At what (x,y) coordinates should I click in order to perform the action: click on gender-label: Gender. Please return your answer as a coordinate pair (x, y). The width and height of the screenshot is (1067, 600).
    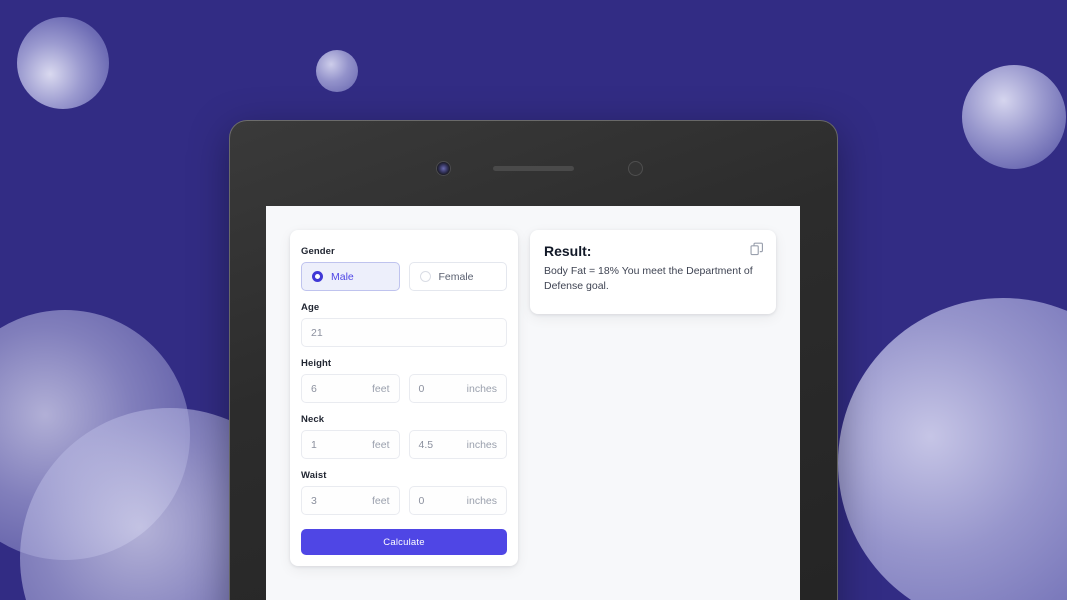
    Looking at the image, I should click on (318, 251).